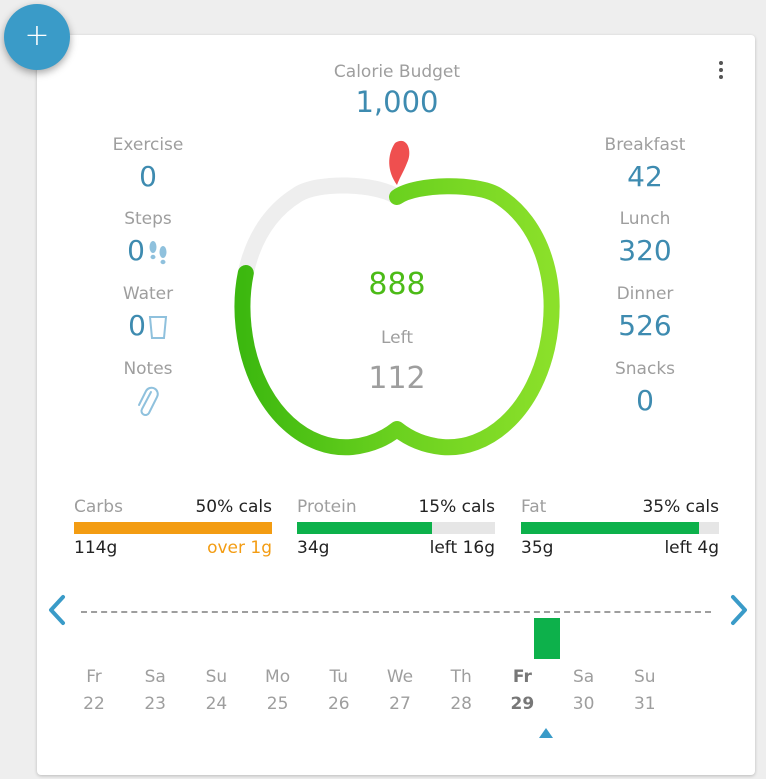 Image resolution: width=766 pixels, height=779 pixels. Describe the element at coordinates (136, 250) in the screenshot. I see `steps-value: 0` at that location.